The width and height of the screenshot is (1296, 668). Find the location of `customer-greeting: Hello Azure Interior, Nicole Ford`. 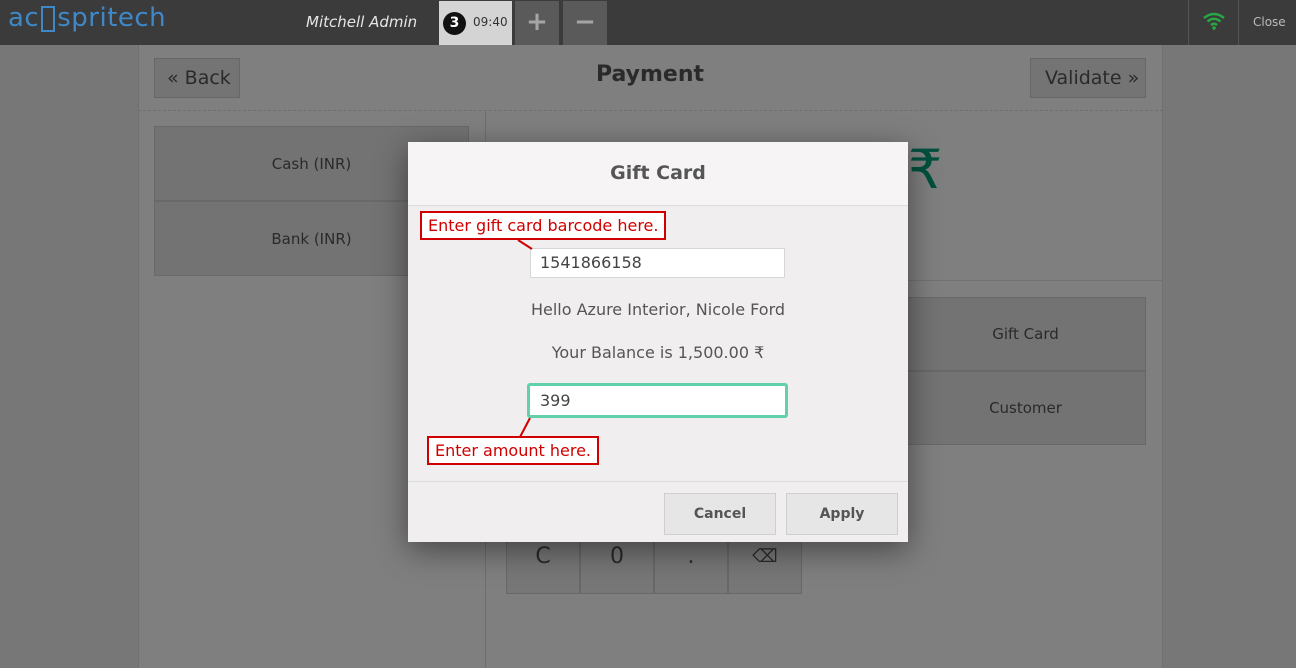

customer-greeting: Hello Azure Interior, Nicole Ford is located at coordinates (658, 309).